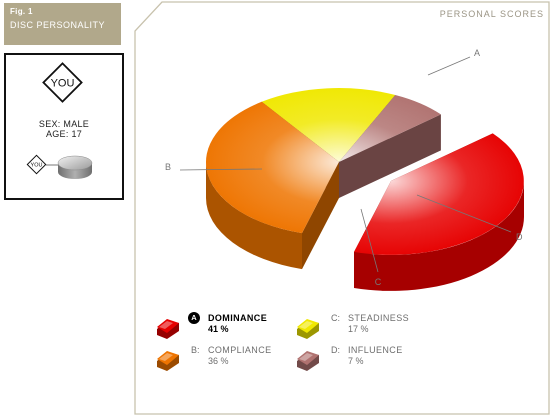 Image resolution: width=555 pixels, height=418 pixels. What do you see at coordinates (356, 361) in the screenshot?
I see `legend-value: 7 %` at bounding box center [356, 361].